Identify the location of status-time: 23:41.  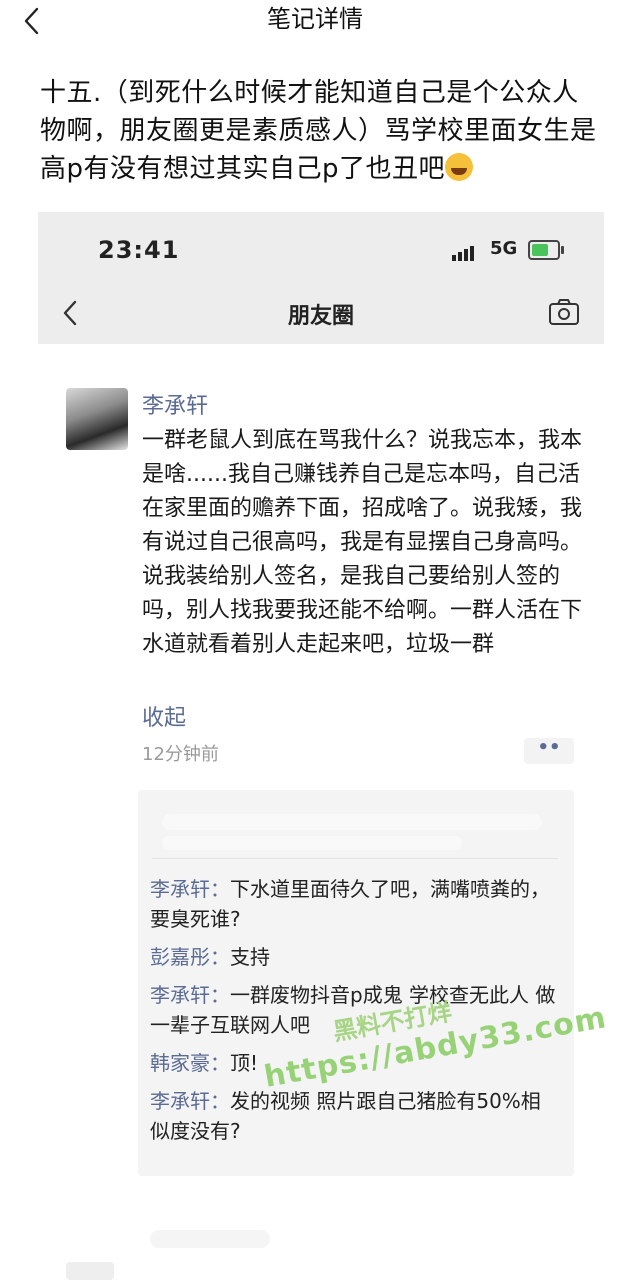
(139, 250).